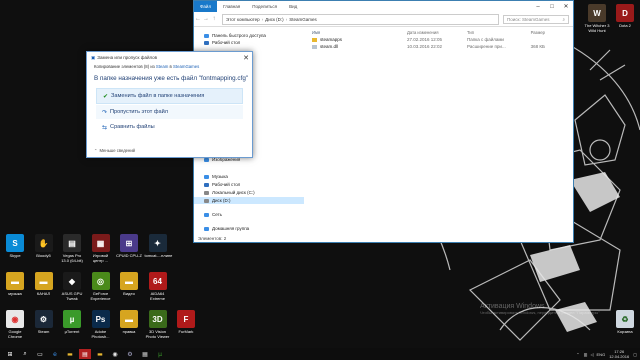 The width and height of the screenshot is (640, 360). Describe the element at coordinates (206, 176) in the screenshot. I see `music-icon` at that location.